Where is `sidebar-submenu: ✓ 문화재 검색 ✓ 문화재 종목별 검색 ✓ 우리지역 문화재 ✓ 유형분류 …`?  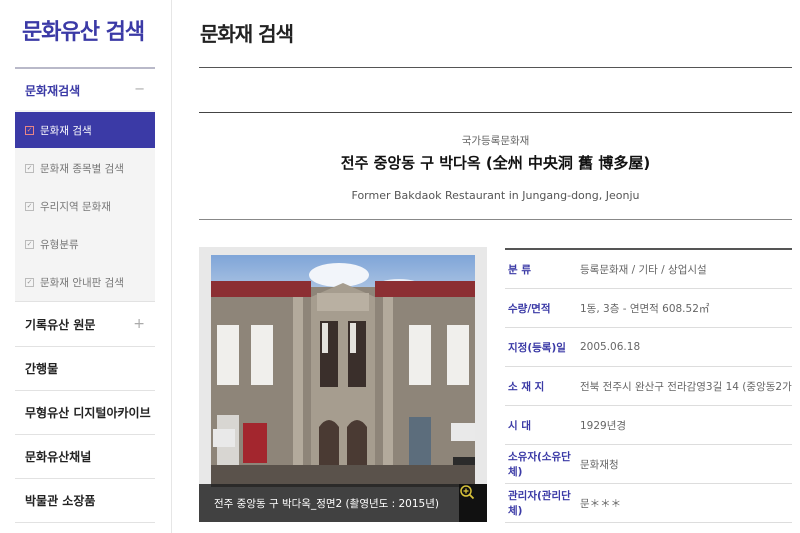
sidebar-submenu: ✓ 문화재 검색 ✓ 문화재 종목별 검색 ✓ 우리지역 문화재 ✓ 유형분류 … is located at coordinates (85, 206).